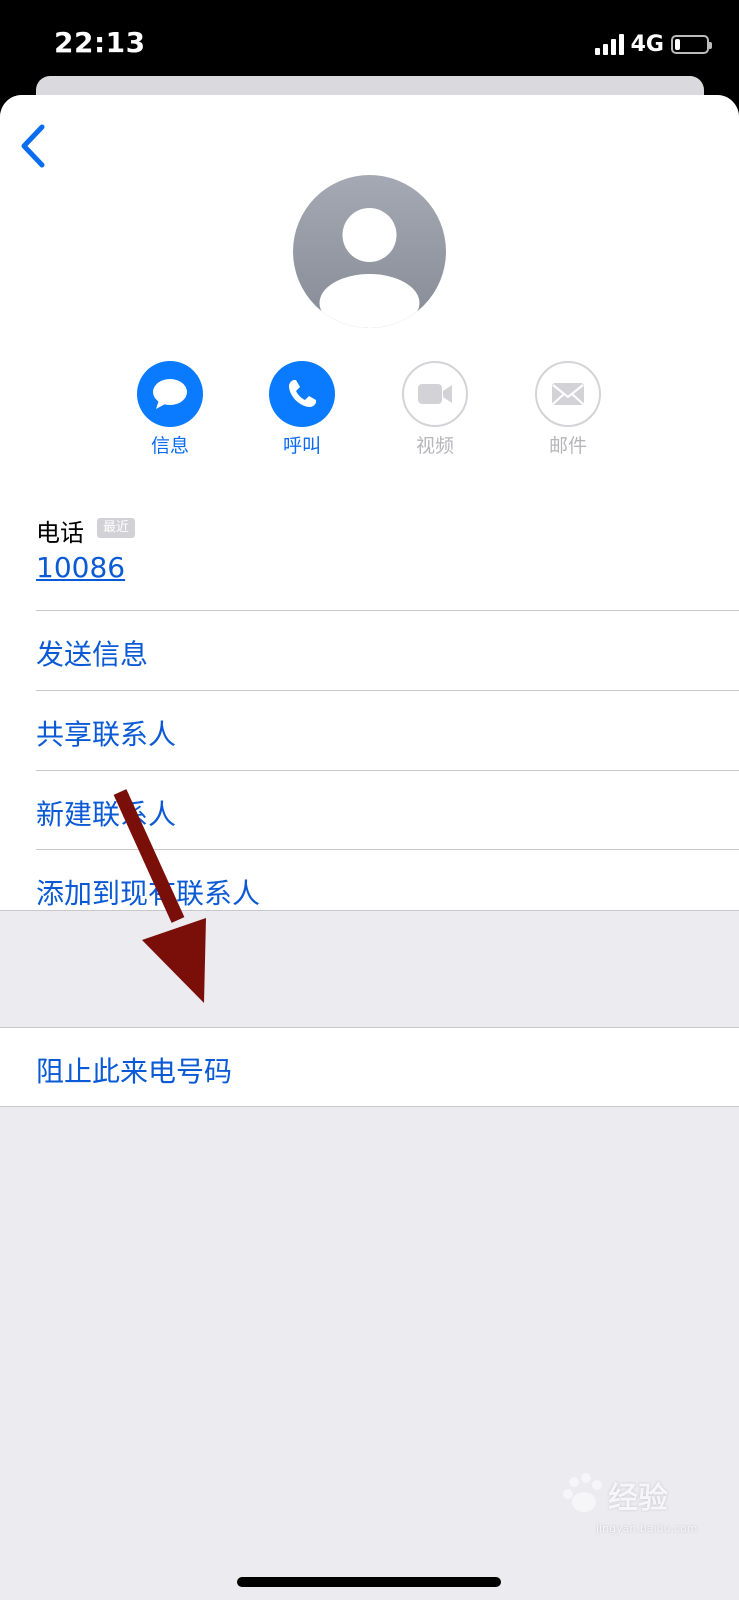 This screenshot has width=739, height=1600. What do you see at coordinates (369, 416) in the screenshot?
I see `quick-actions: 信息 呼叫 视频 邮件` at bounding box center [369, 416].